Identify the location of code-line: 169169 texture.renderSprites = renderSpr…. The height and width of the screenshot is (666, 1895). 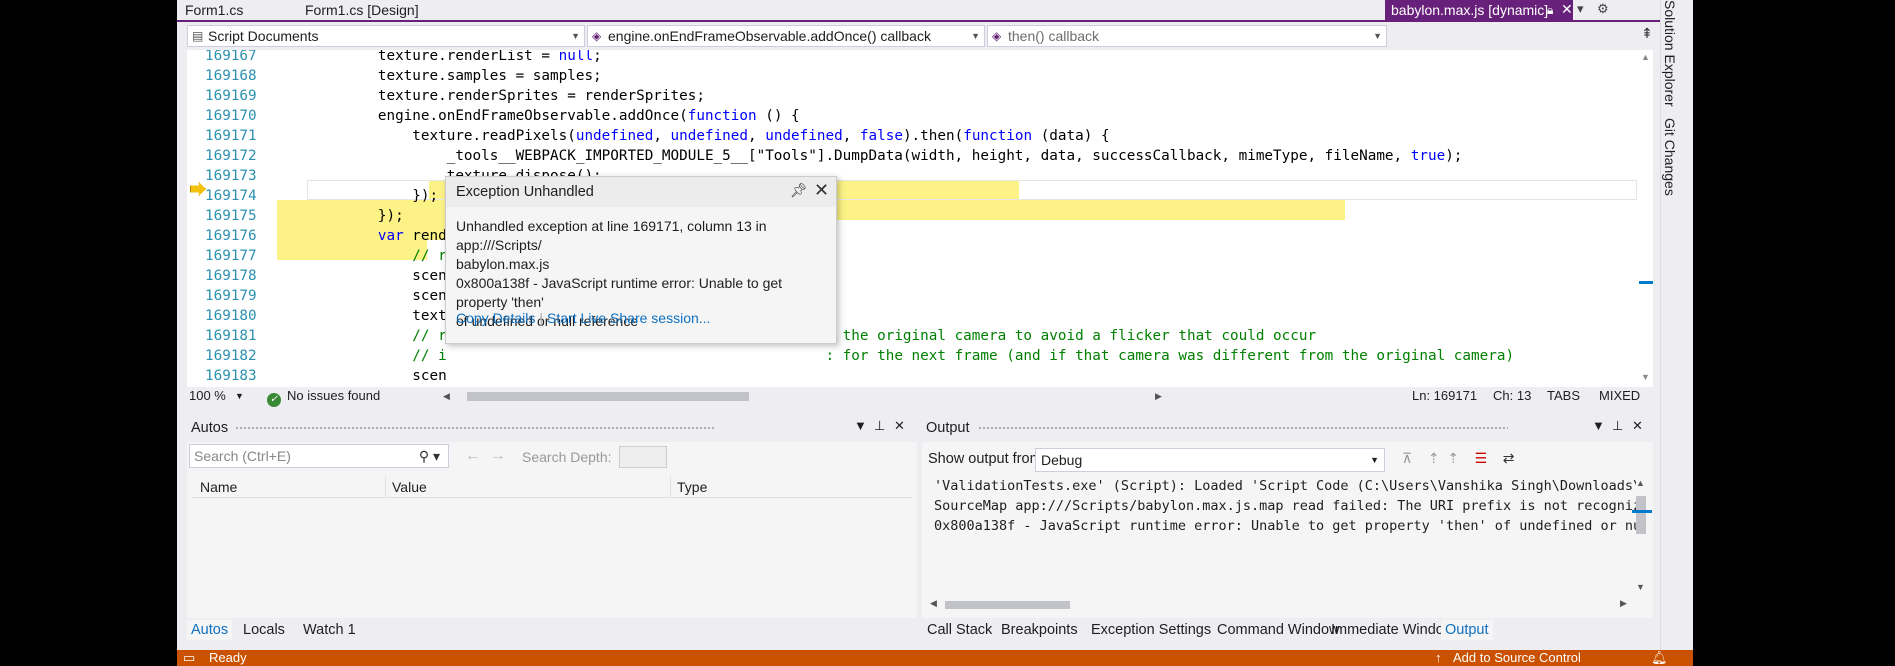
(912, 96).